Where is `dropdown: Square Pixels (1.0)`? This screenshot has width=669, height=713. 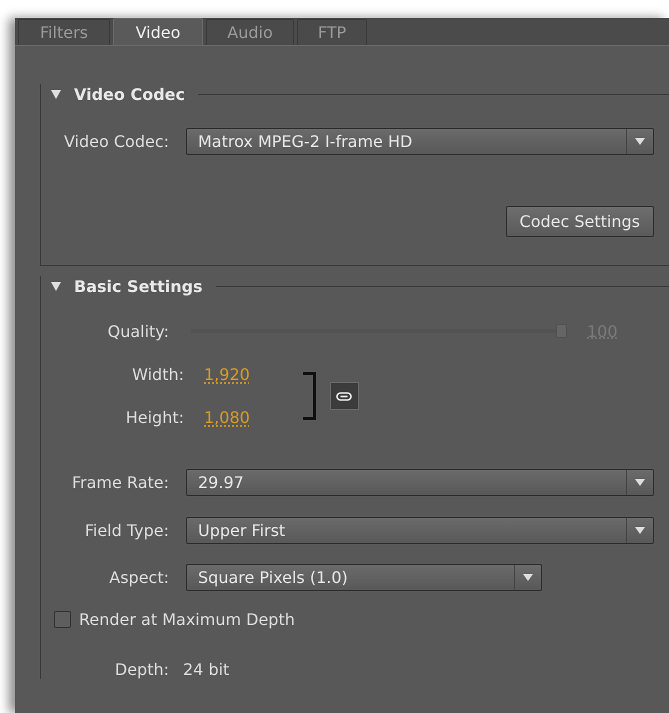
dropdown: Square Pixels (1.0) is located at coordinates (364, 577).